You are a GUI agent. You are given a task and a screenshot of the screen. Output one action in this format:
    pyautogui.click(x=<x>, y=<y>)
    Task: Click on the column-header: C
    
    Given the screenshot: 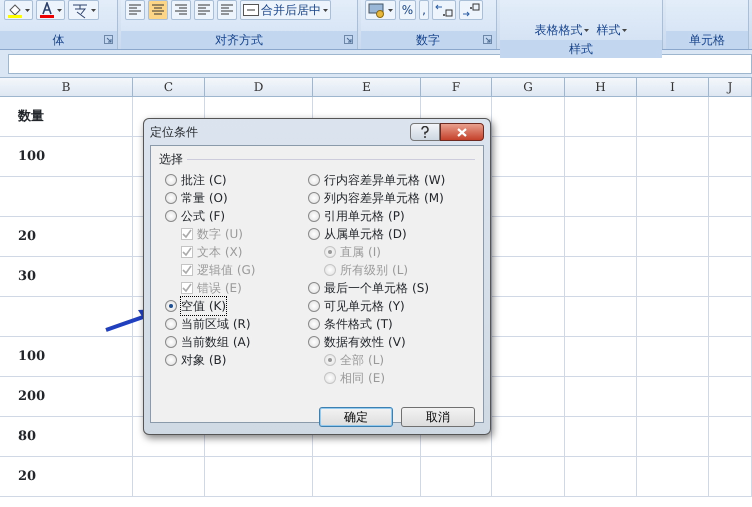 What is the action you would take?
    pyautogui.click(x=169, y=87)
    